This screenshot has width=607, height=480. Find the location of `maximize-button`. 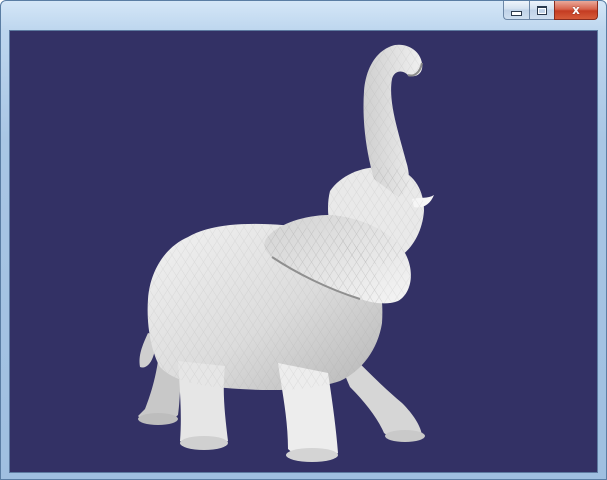

maximize-button is located at coordinates (541, 10).